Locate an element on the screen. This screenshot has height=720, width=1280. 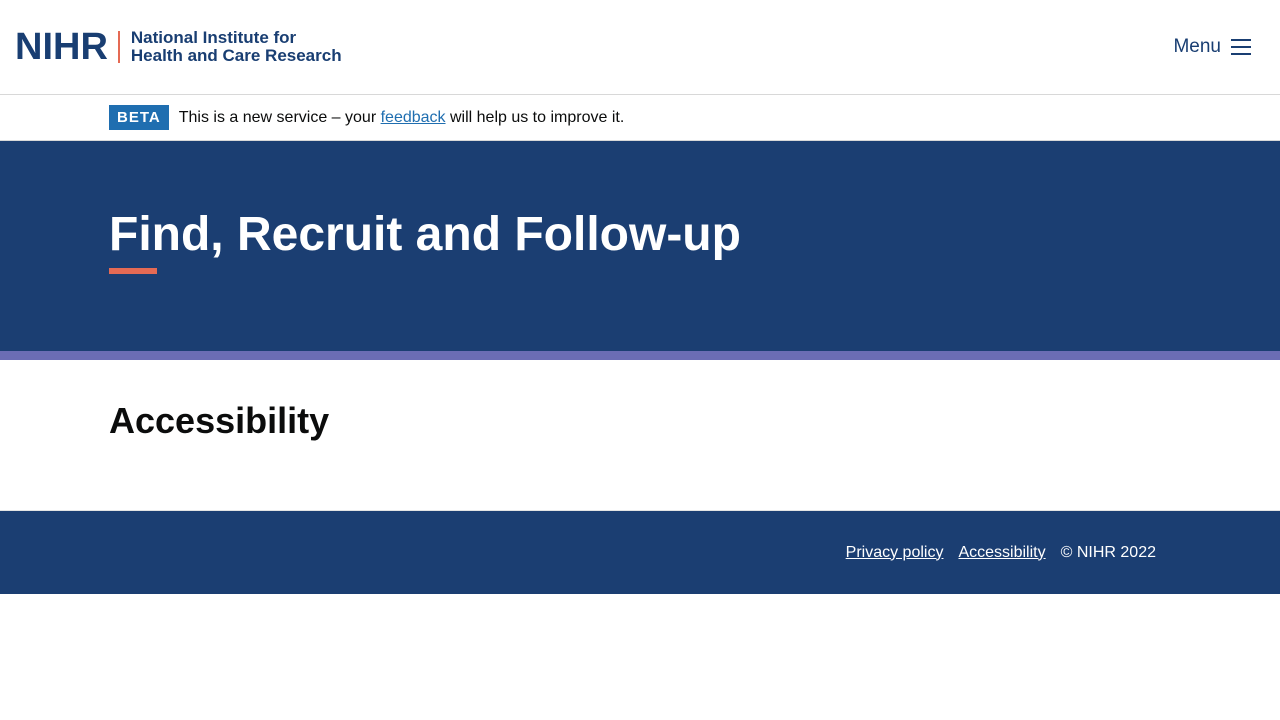
privacy-policy-link: Privacy policy is located at coordinates (895, 553).